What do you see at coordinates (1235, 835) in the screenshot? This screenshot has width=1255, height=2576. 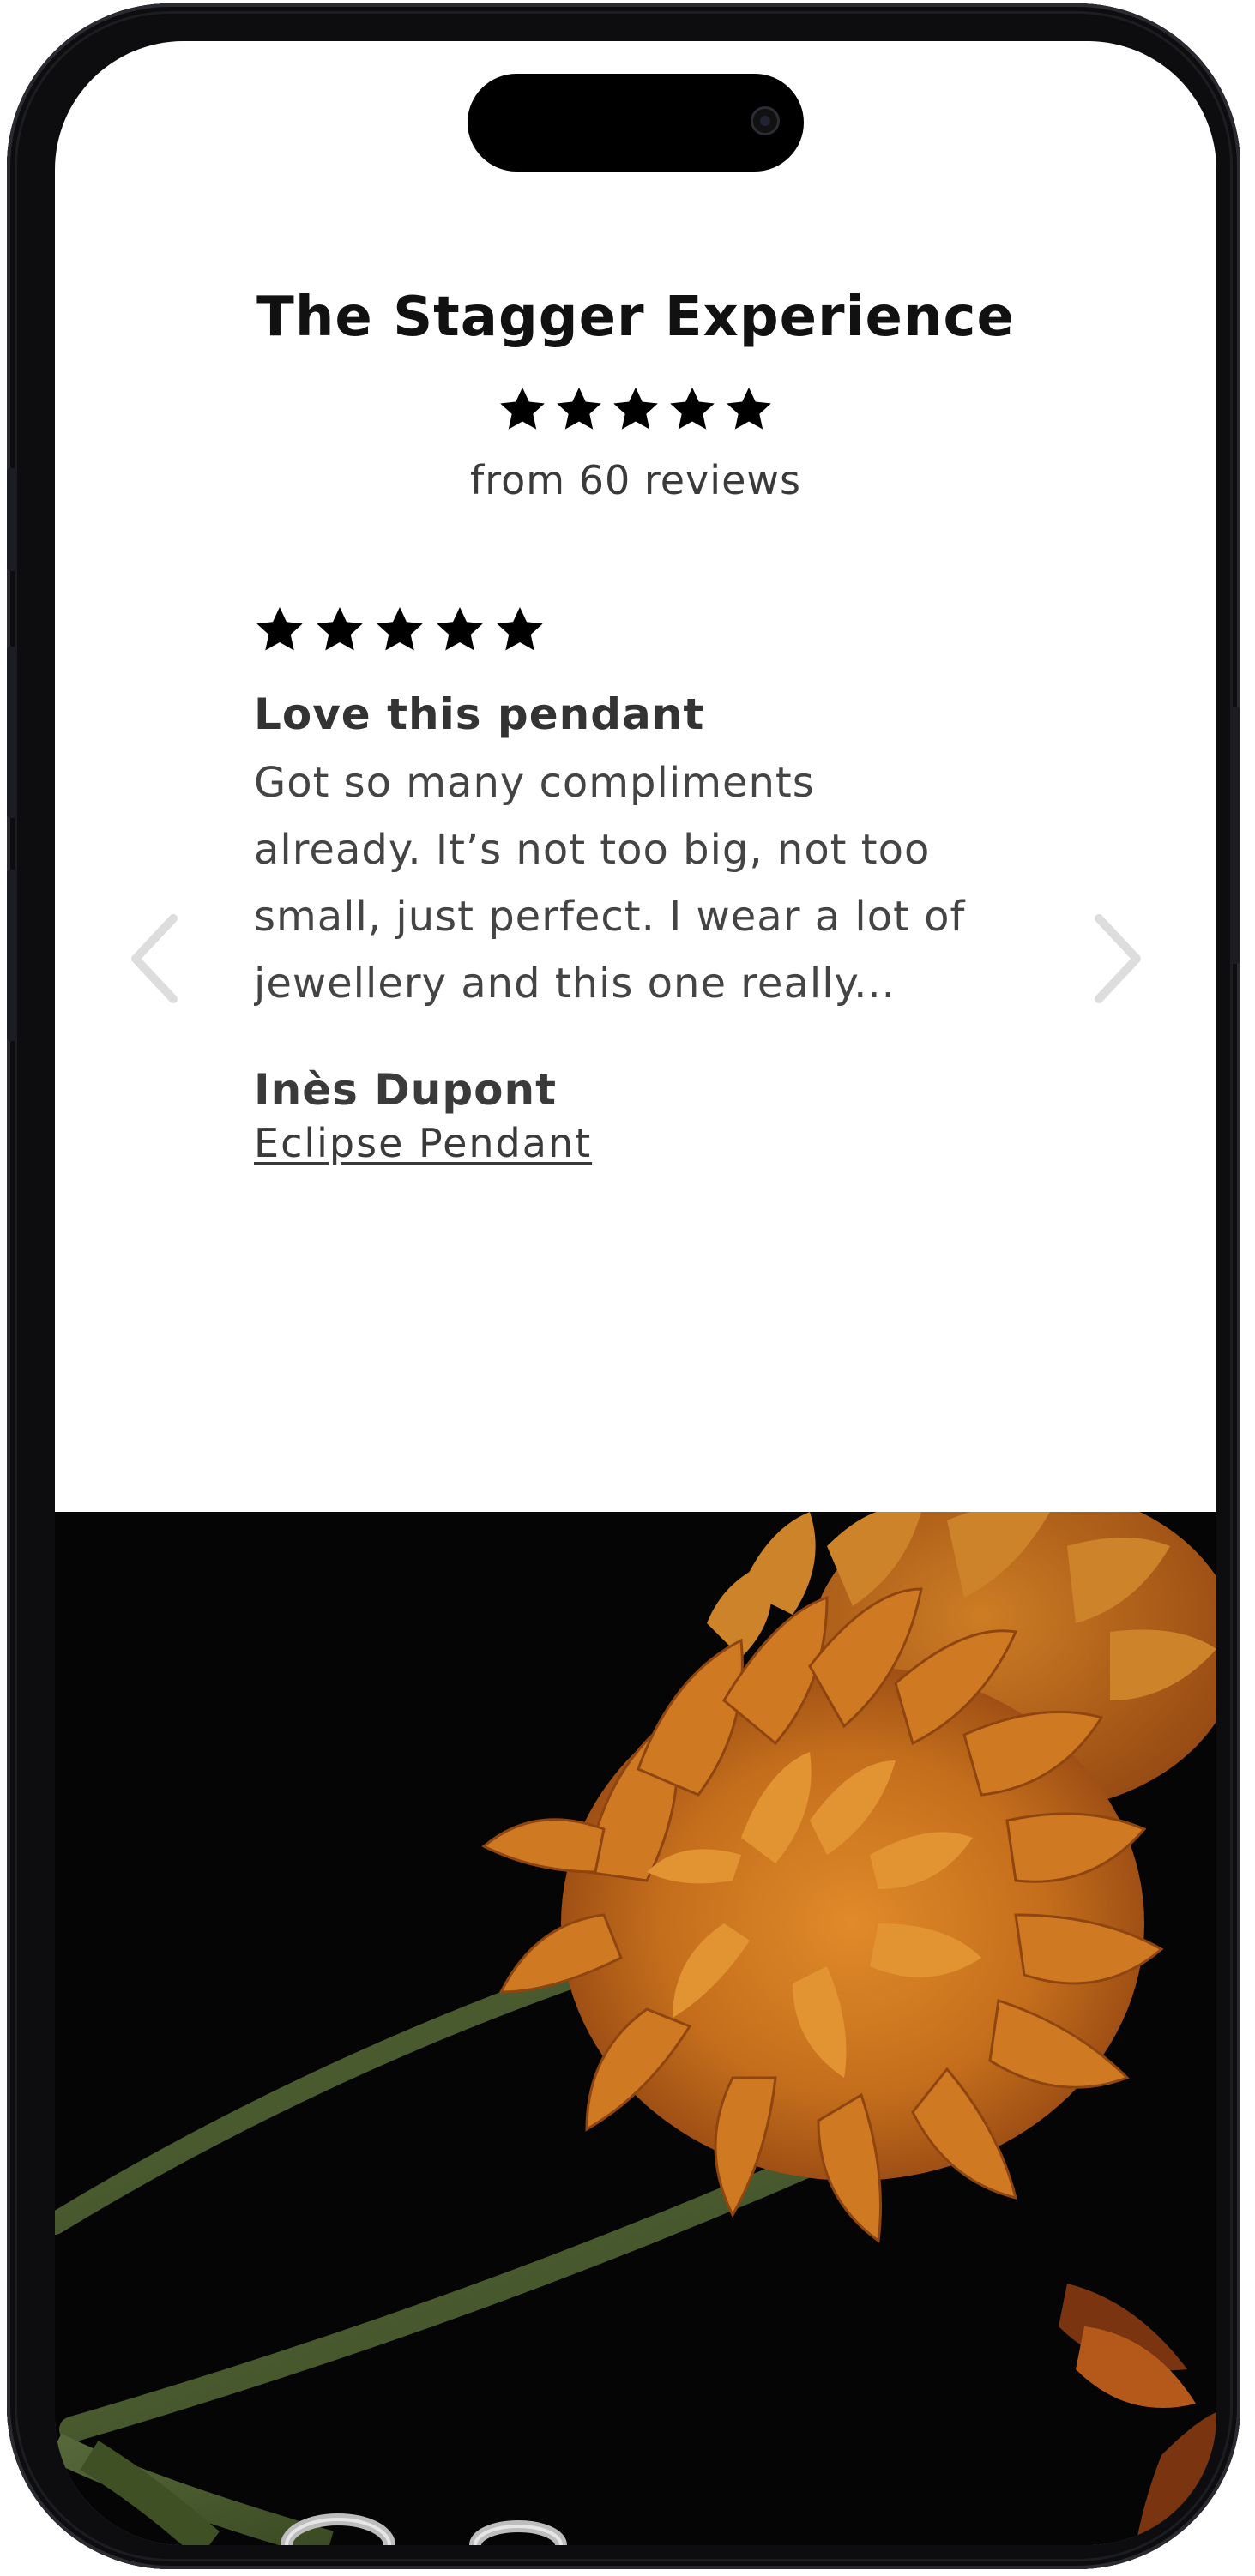 I see `power-button` at bounding box center [1235, 835].